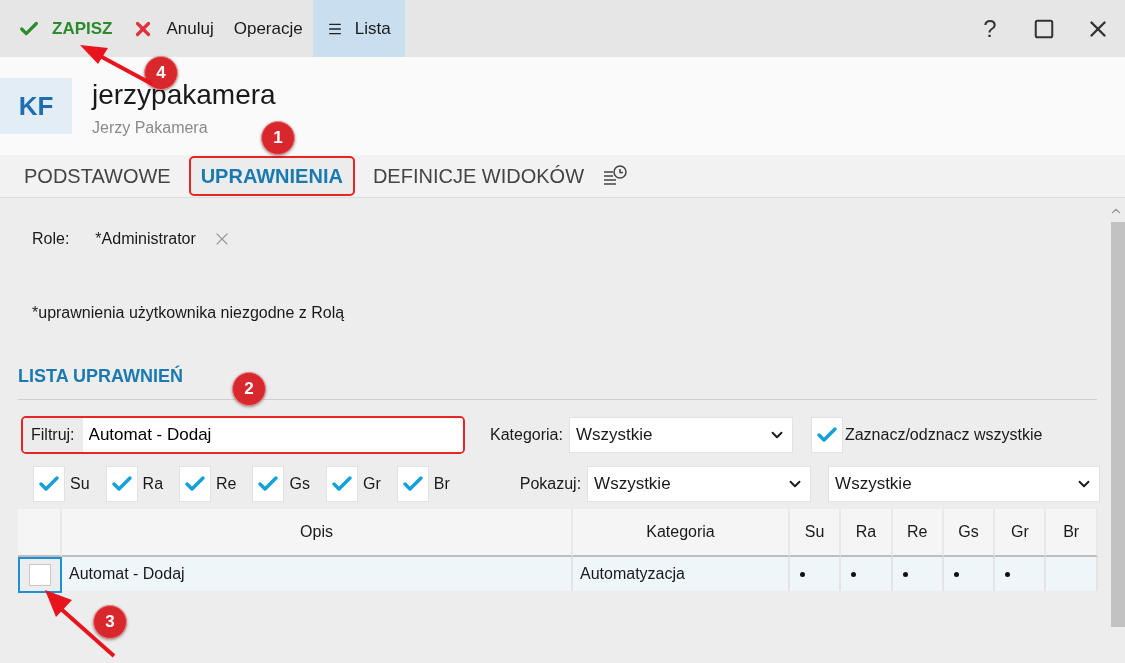  I want to click on column-header: Re, so click(918, 533).